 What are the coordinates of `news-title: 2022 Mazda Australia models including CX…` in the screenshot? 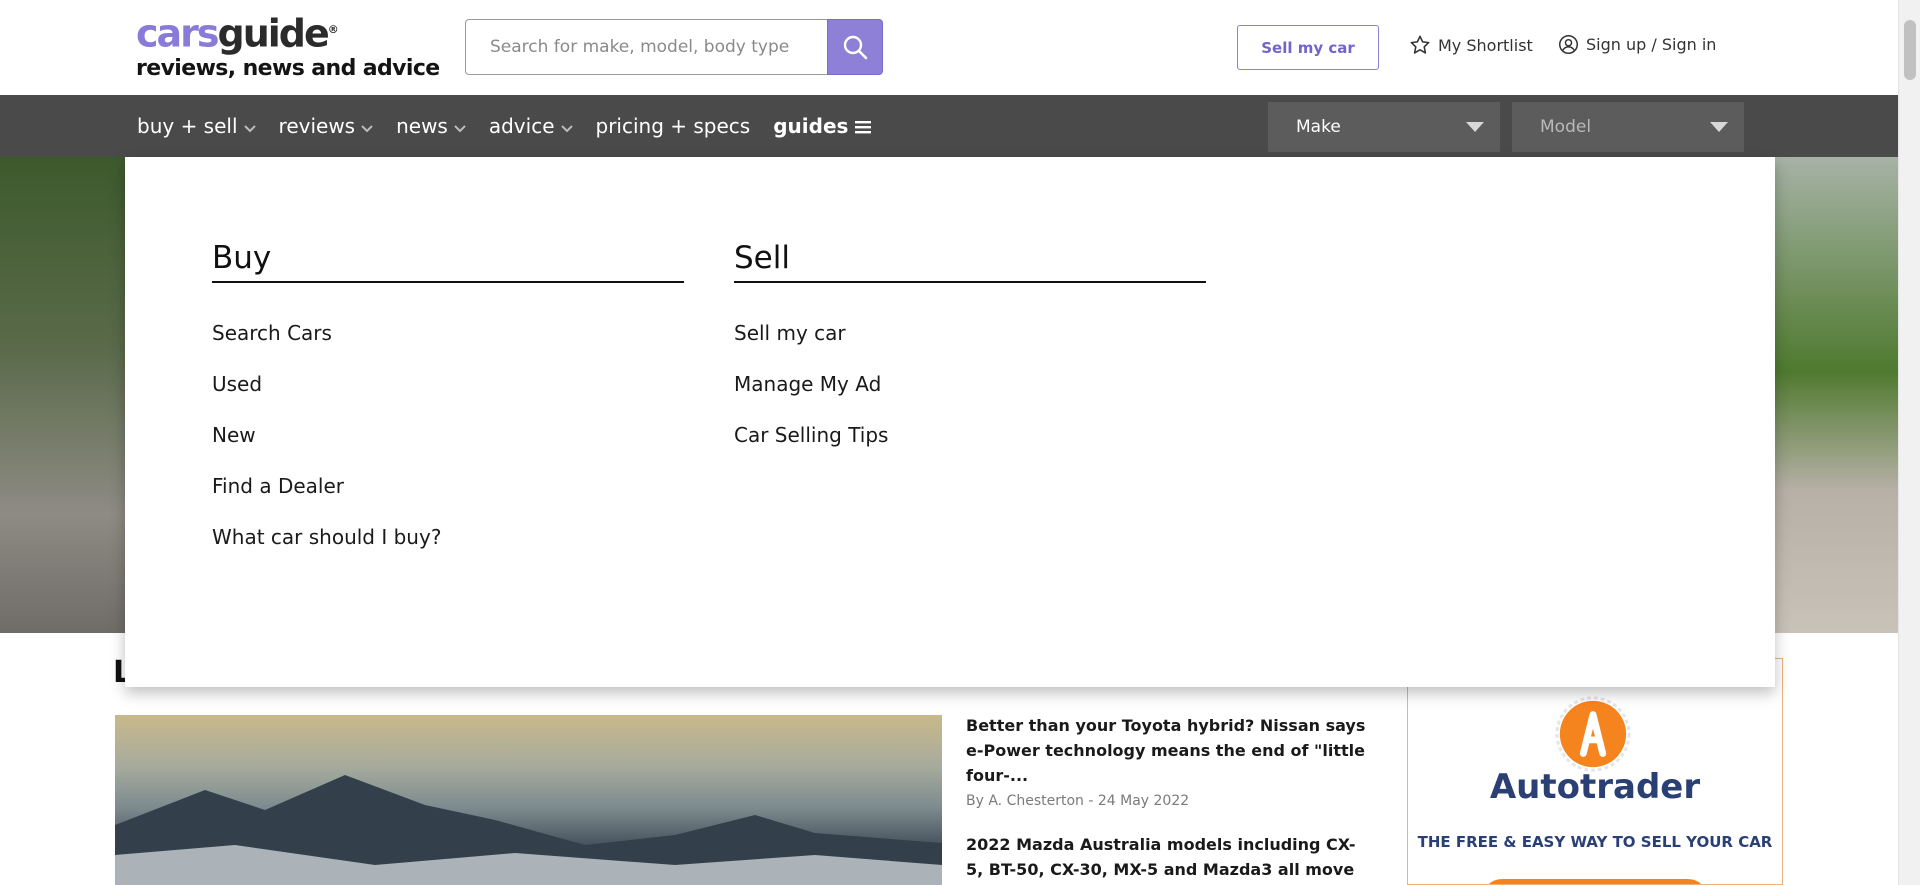 It's located at (1166, 858).